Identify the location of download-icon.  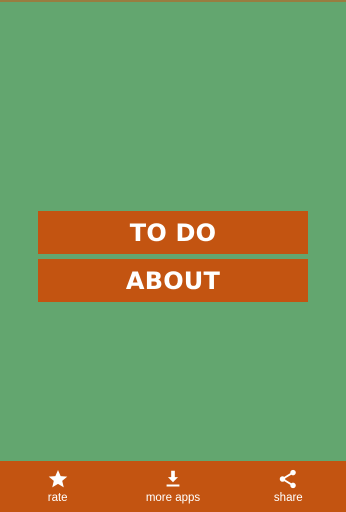
(173, 478).